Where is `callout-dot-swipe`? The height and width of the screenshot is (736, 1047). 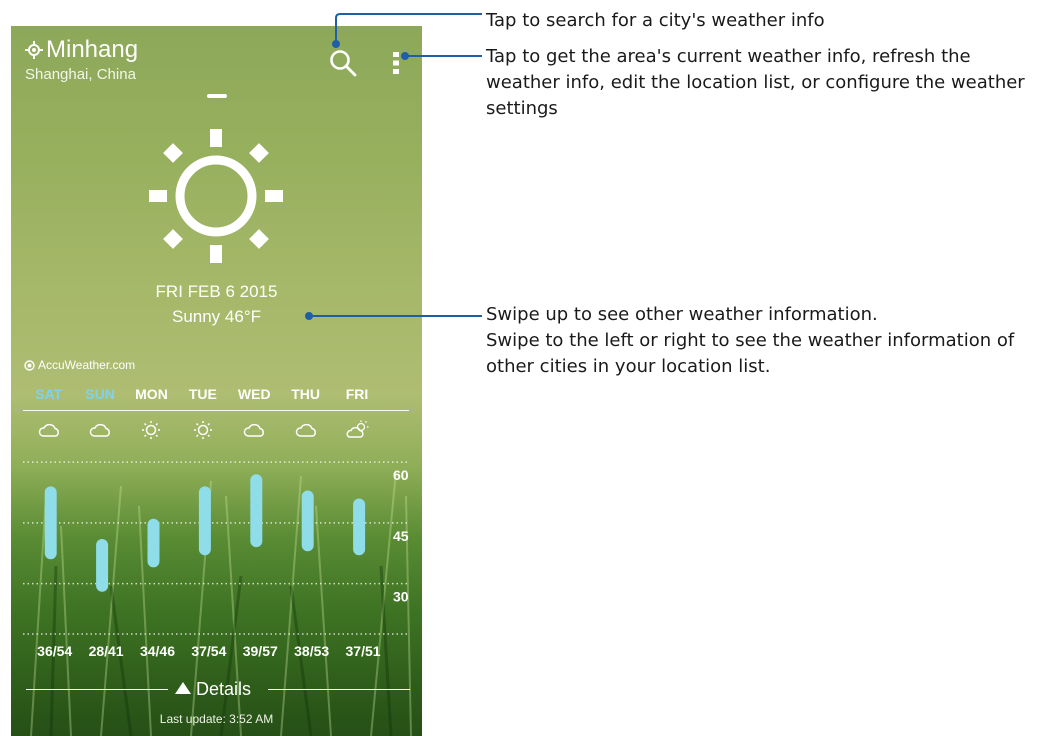
callout-dot-swipe is located at coordinates (309, 316).